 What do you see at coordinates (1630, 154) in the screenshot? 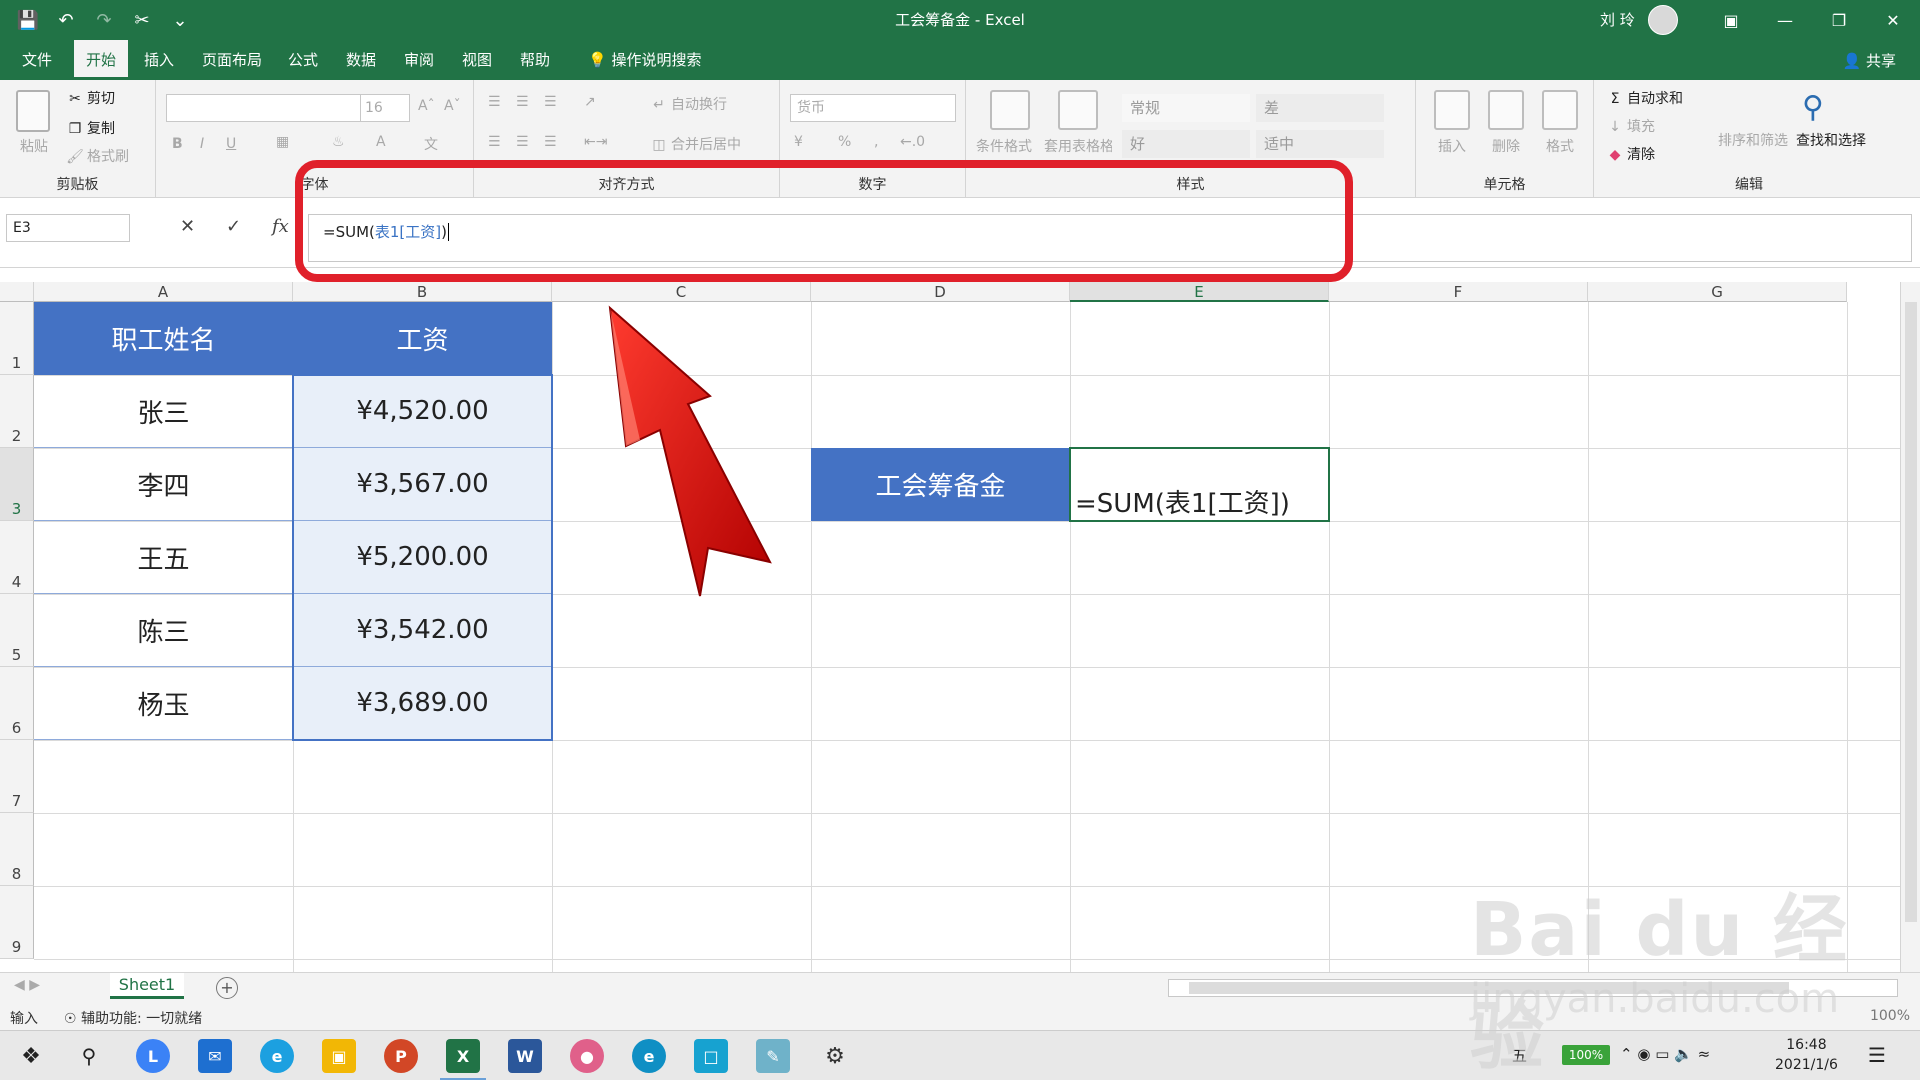
I see `clear-button: ◆ 清除` at bounding box center [1630, 154].